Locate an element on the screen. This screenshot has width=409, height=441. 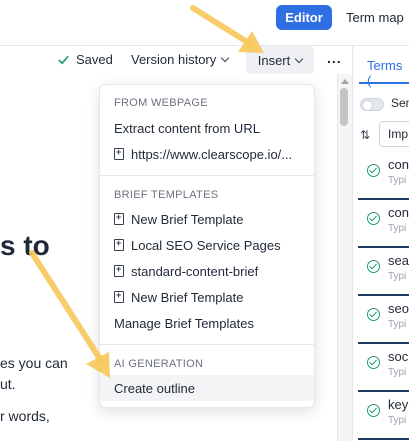
tab-active-indicator is located at coordinates (384, 83).